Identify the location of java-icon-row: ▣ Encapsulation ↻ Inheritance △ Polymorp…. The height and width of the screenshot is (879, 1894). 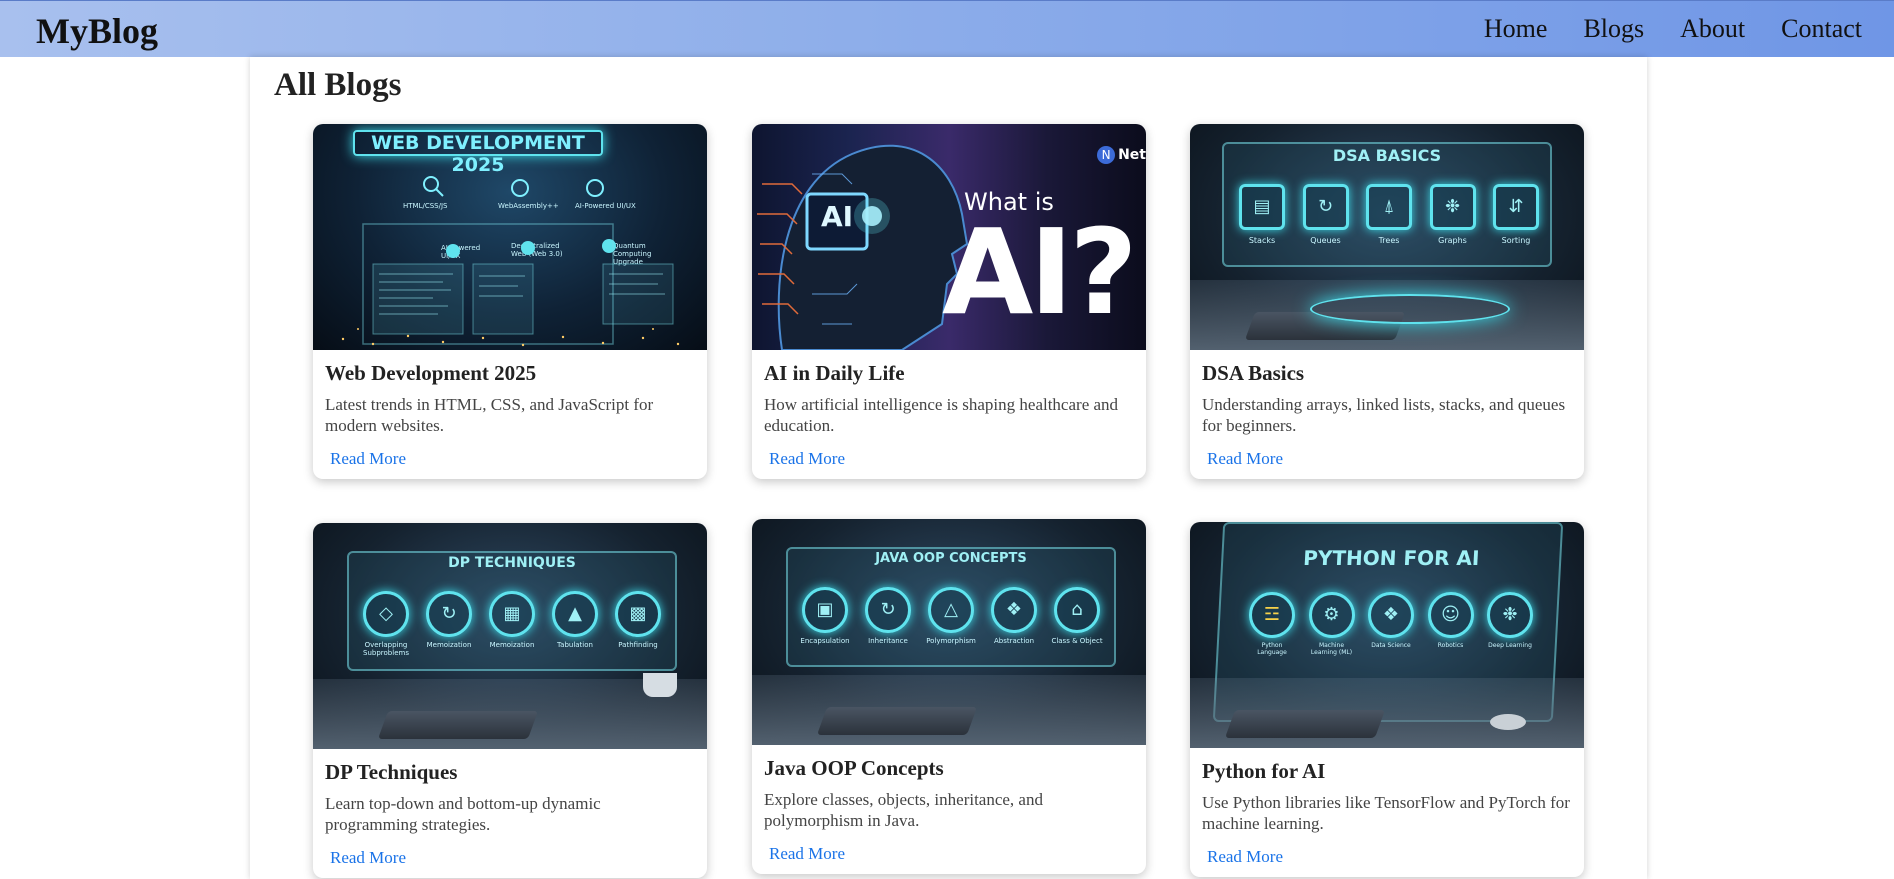
(951, 616).